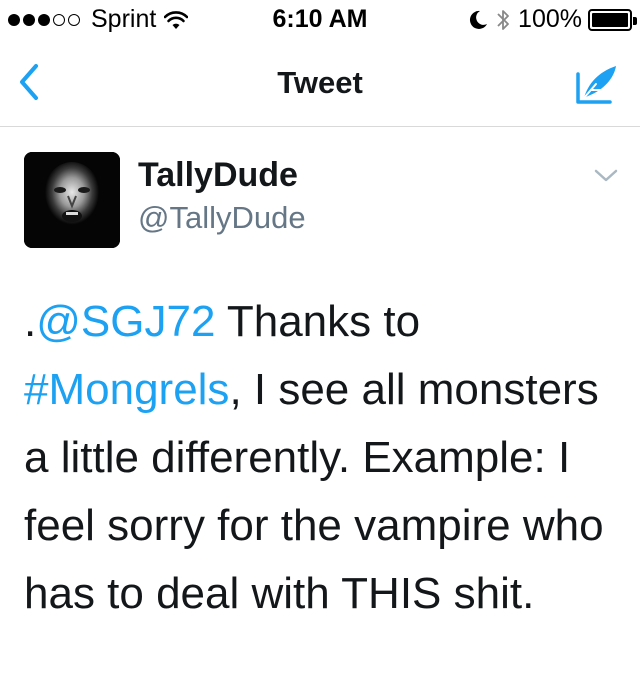  I want to click on tweet-text-prefix: ., so click(30, 321).